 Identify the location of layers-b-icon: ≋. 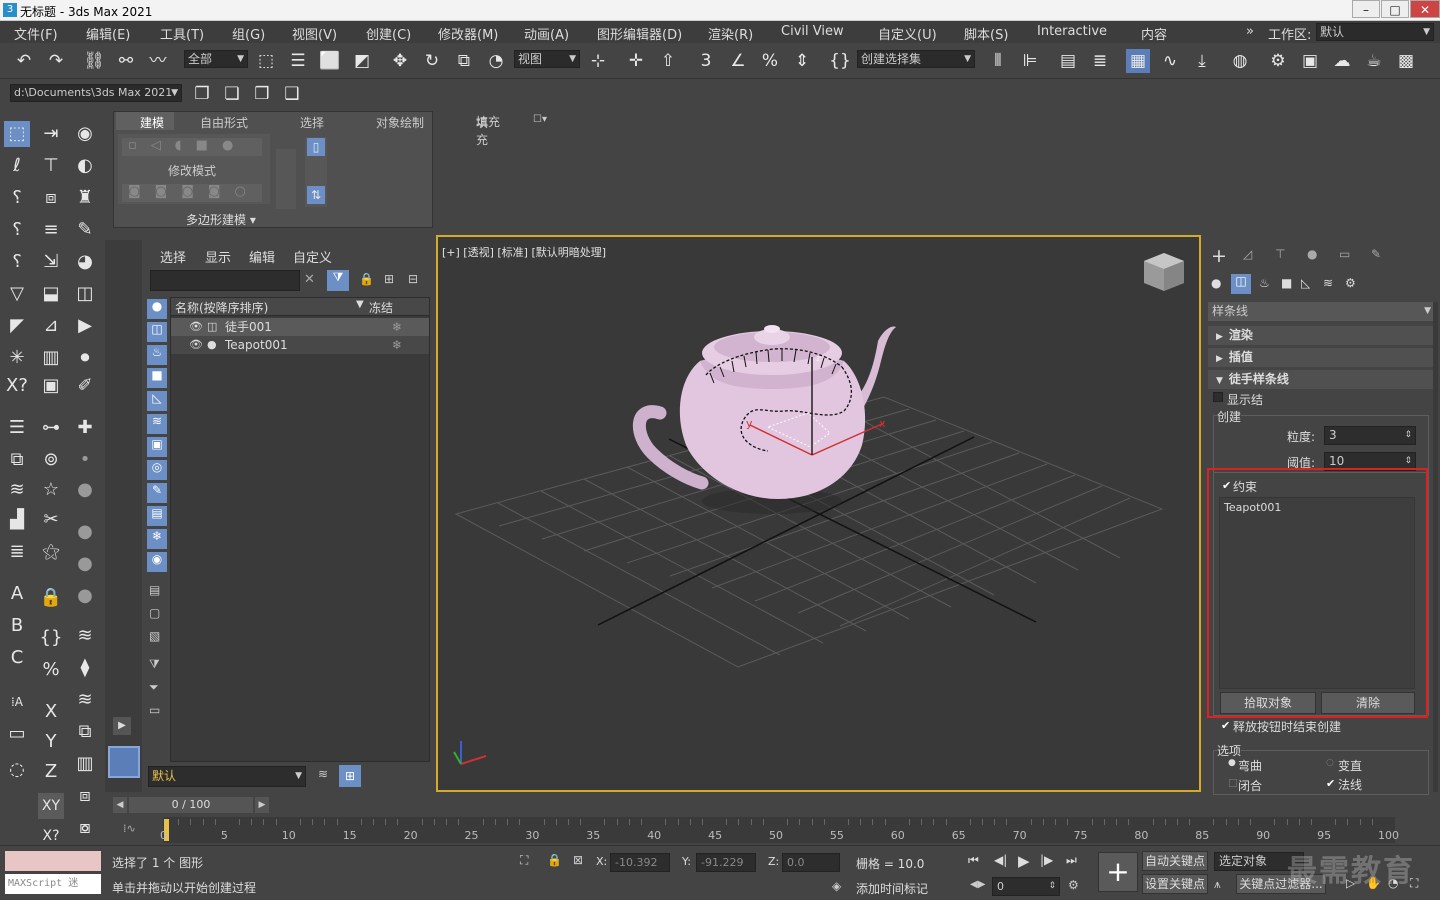
(85, 700).